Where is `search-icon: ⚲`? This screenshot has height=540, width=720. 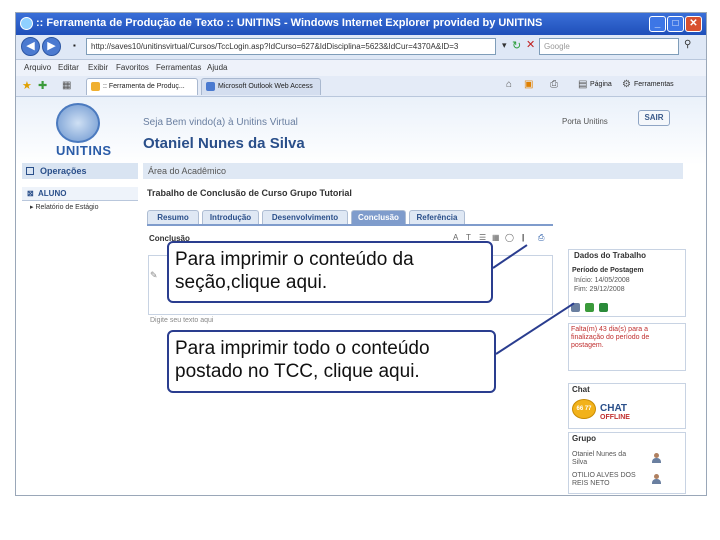 search-icon: ⚲ is located at coordinates (687, 44).